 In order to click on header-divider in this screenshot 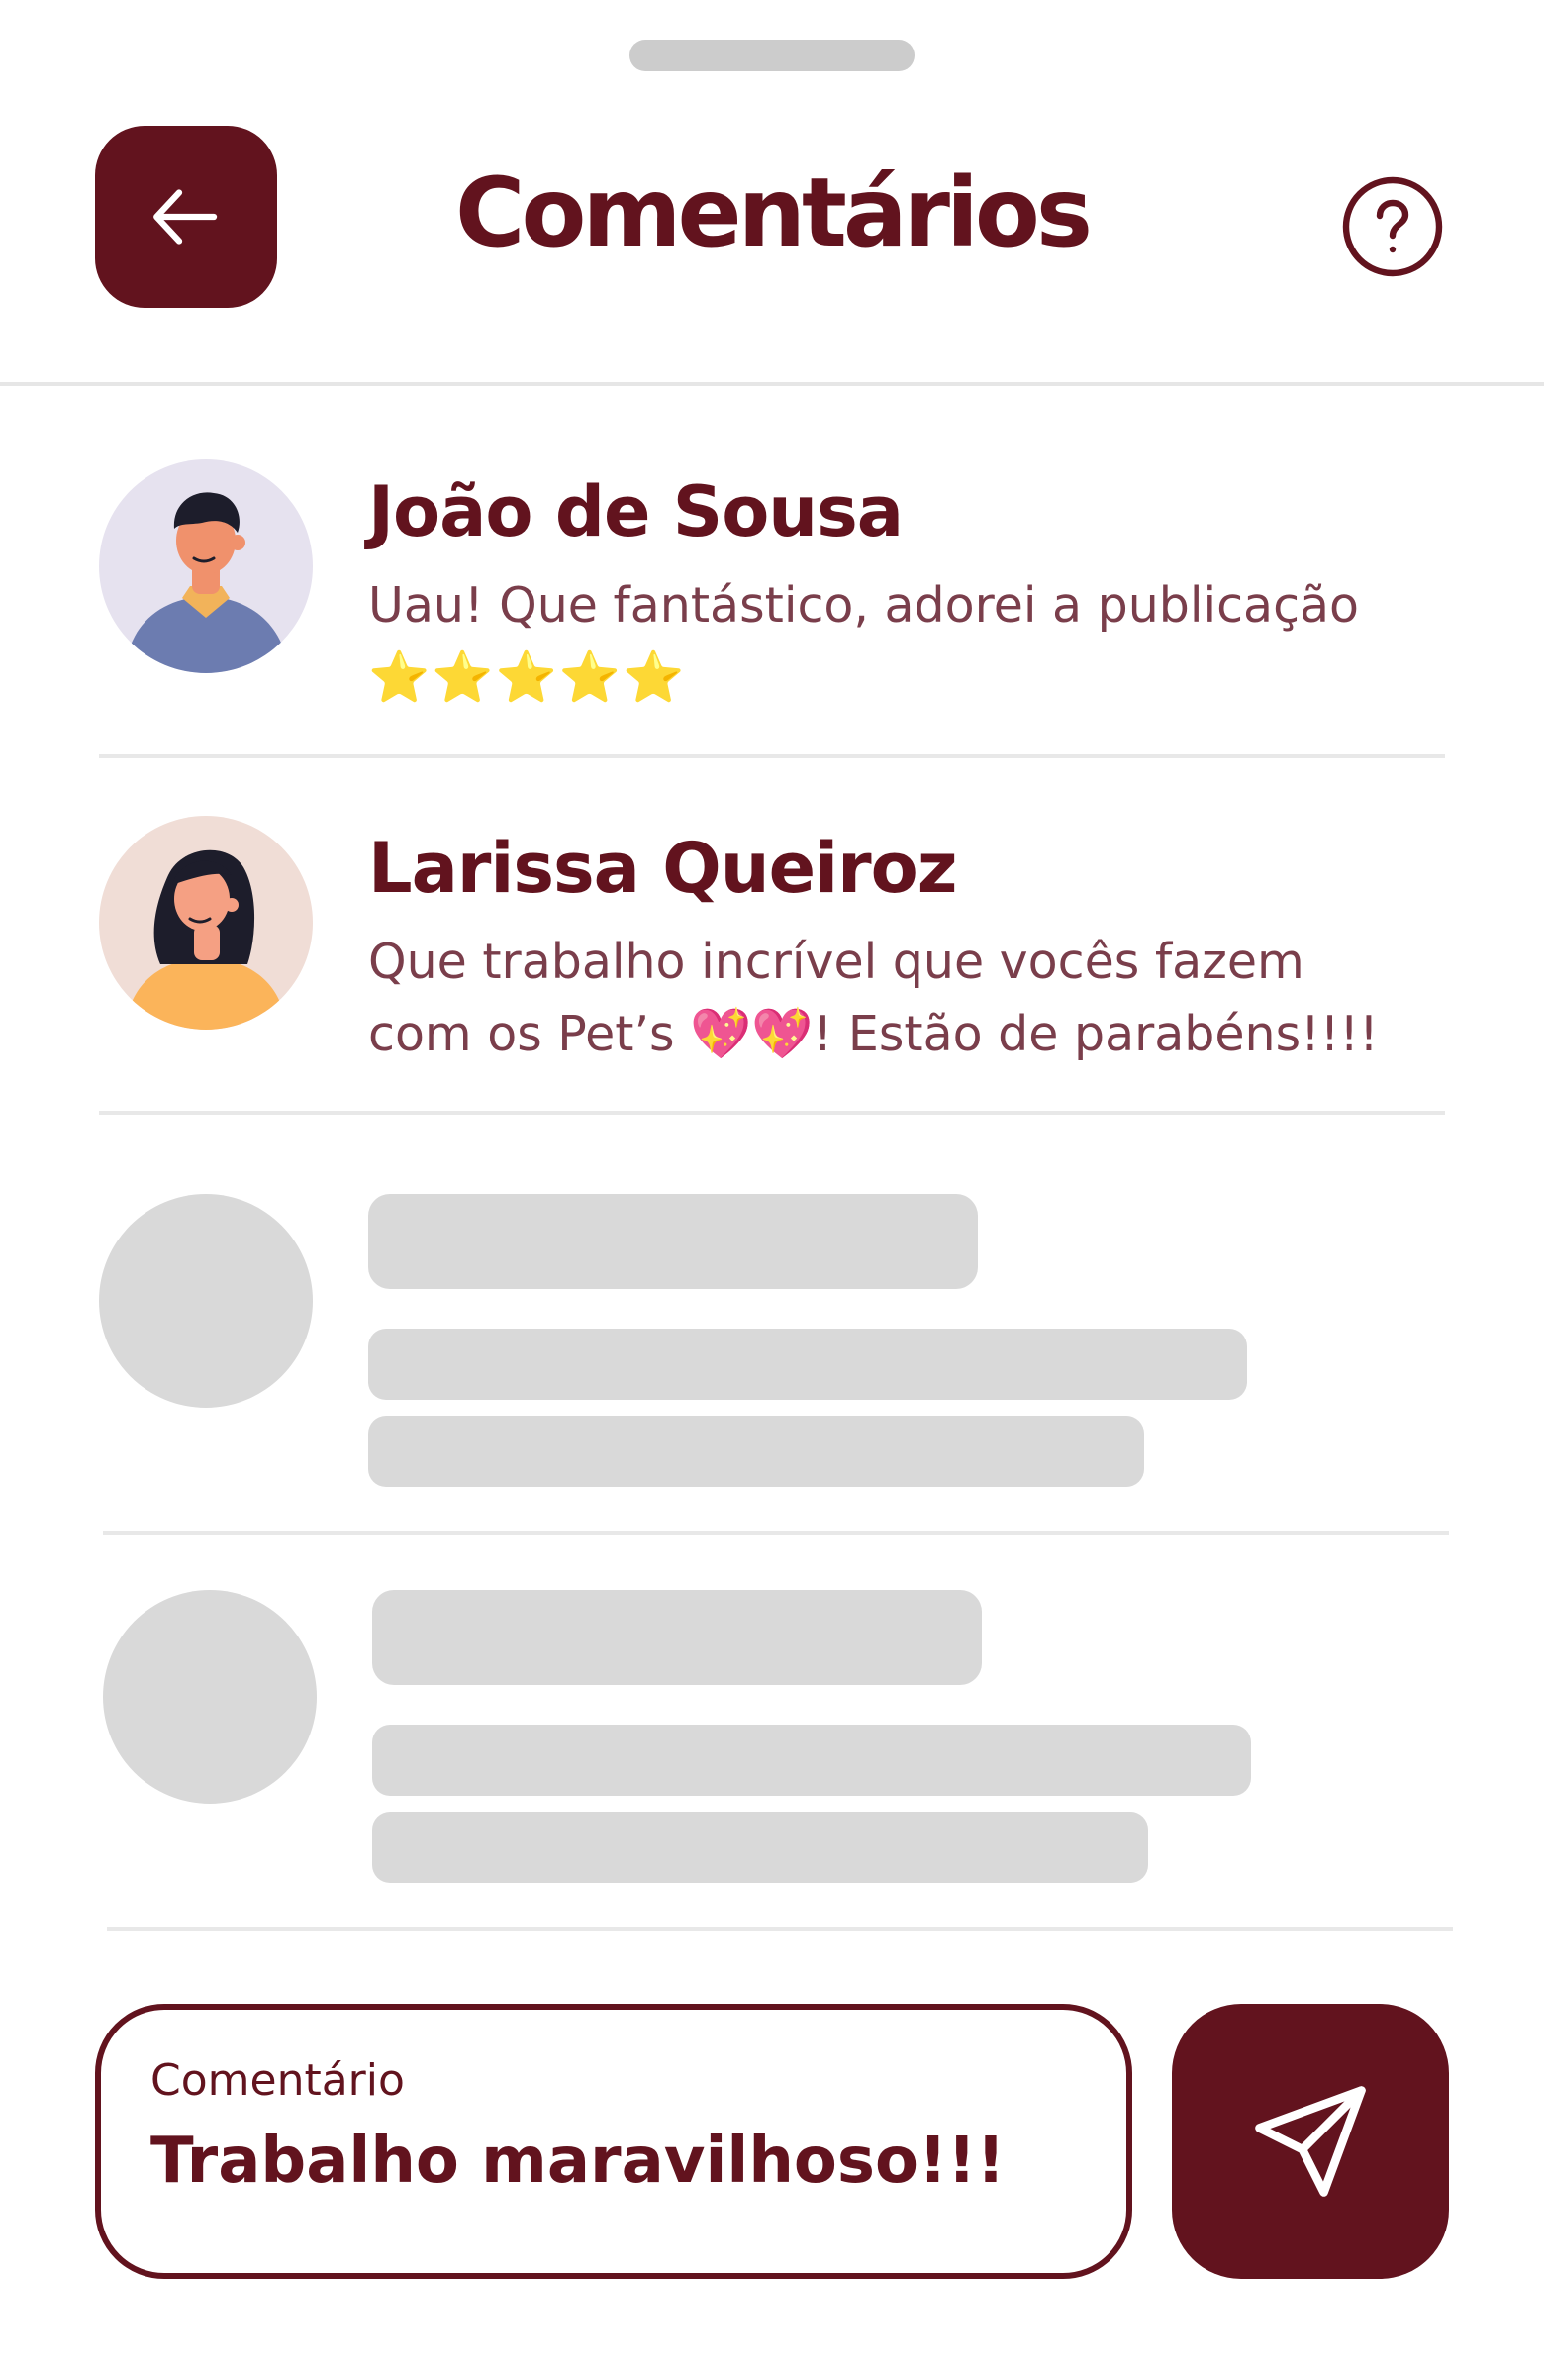, I will do `click(772, 384)`.